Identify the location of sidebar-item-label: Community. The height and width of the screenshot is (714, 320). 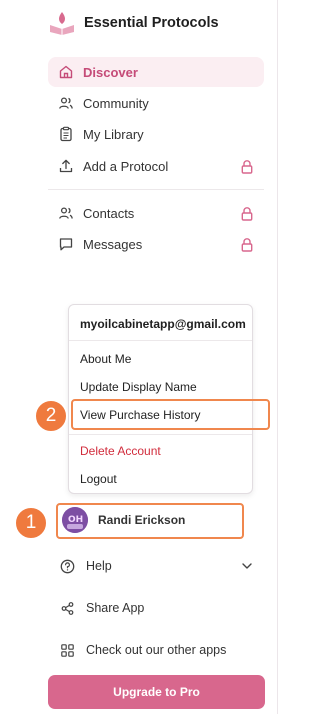
(116, 103).